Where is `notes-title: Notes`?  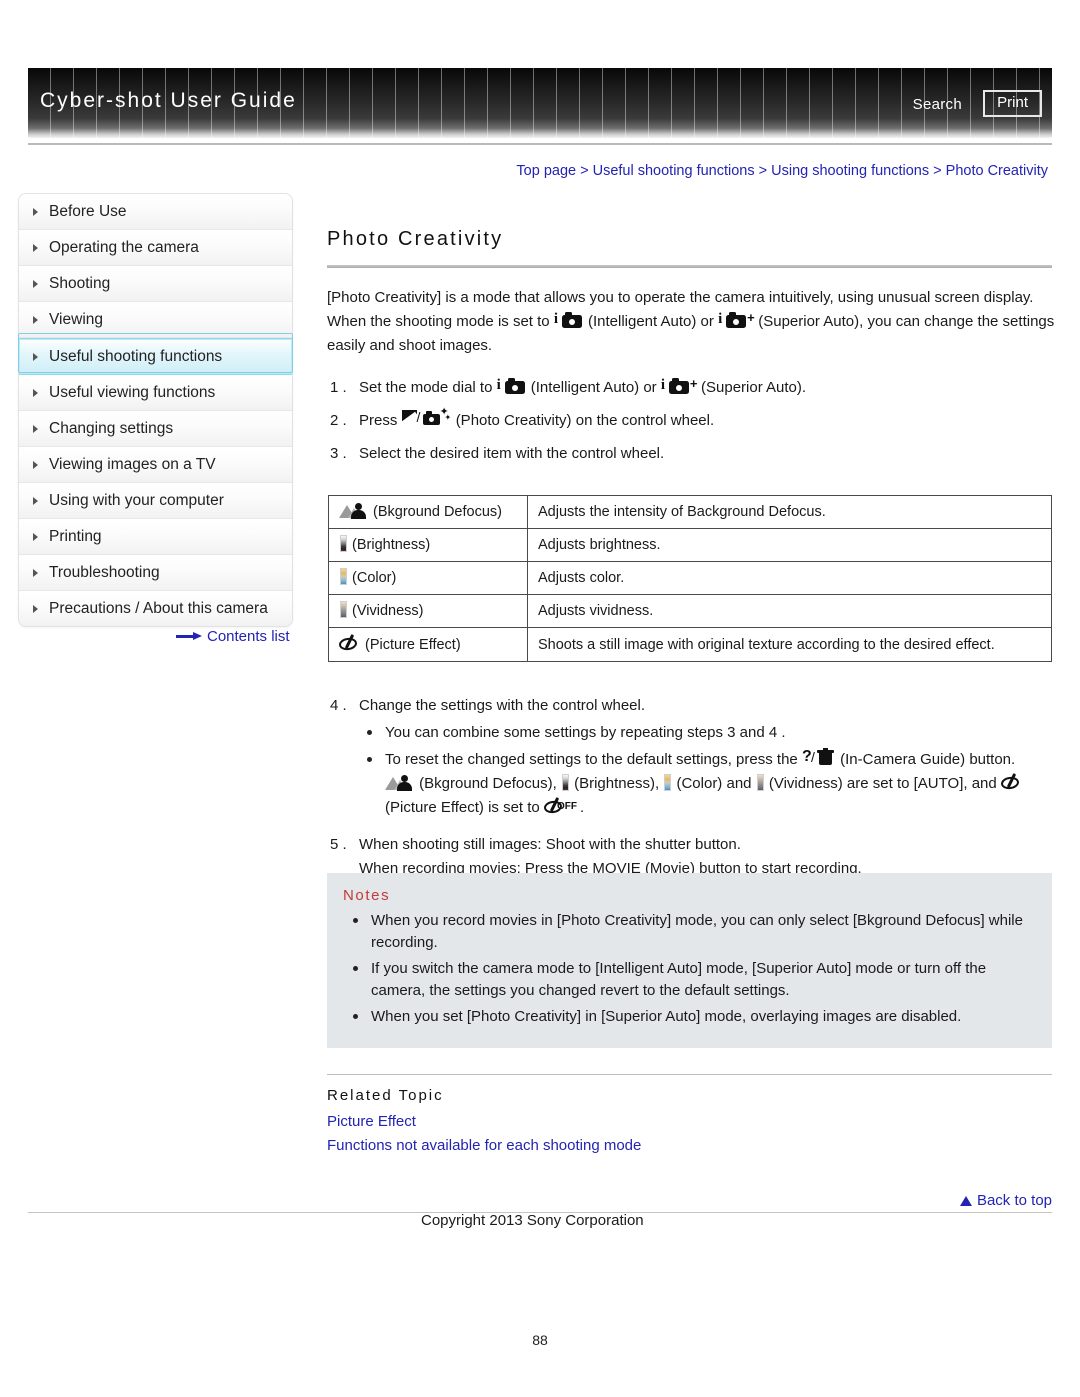
notes-title: Notes is located at coordinates (367, 895).